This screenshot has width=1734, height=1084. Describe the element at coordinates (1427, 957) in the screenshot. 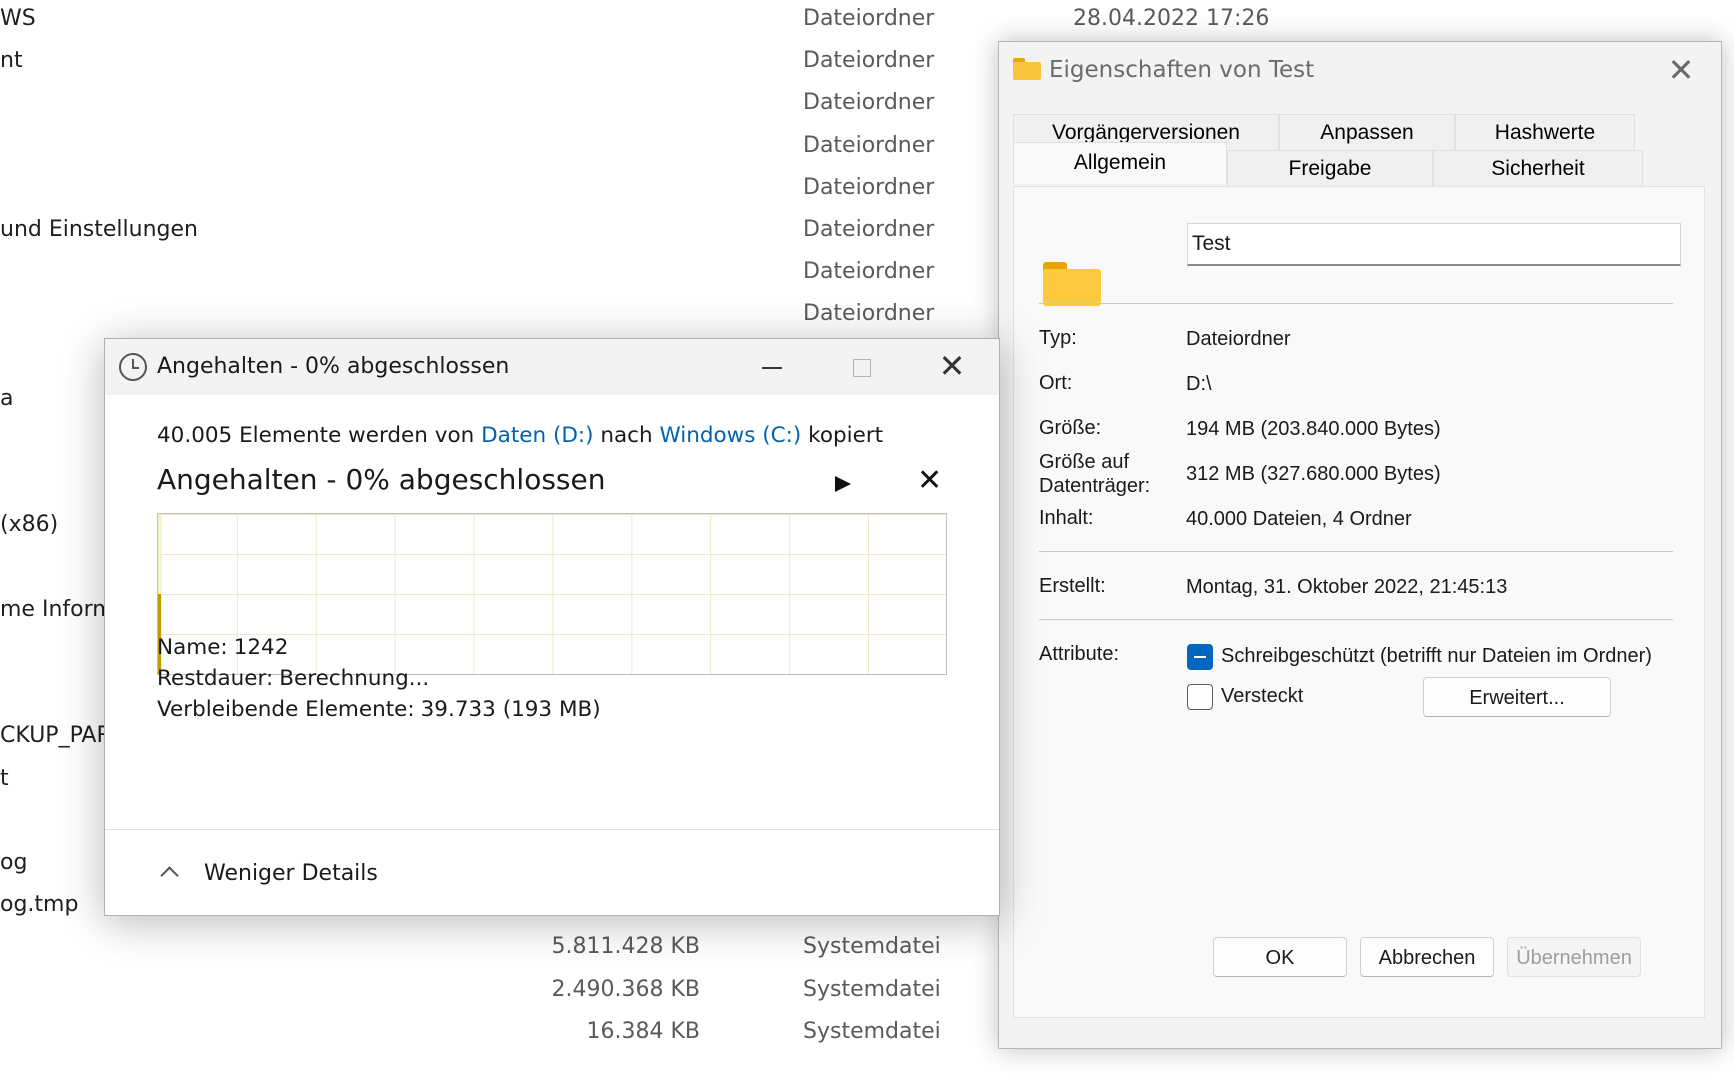

I see `cancel-button: Abbrechen` at that location.